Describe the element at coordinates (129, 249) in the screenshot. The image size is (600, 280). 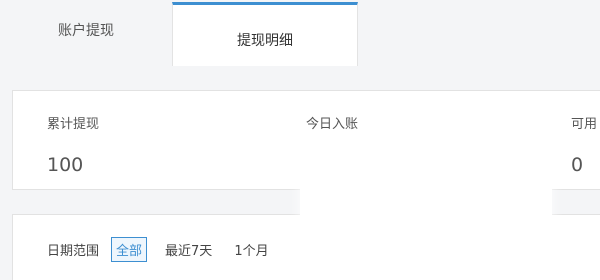
I see `filter-option-all: 全部` at that location.